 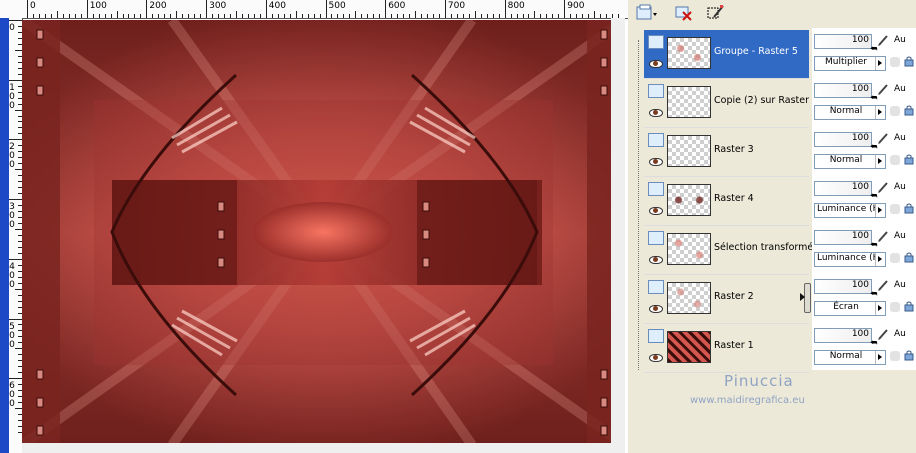 What do you see at coordinates (734, 296) in the screenshot?
I see `layer-name: Raster 2` at bounding box center [734, 296].